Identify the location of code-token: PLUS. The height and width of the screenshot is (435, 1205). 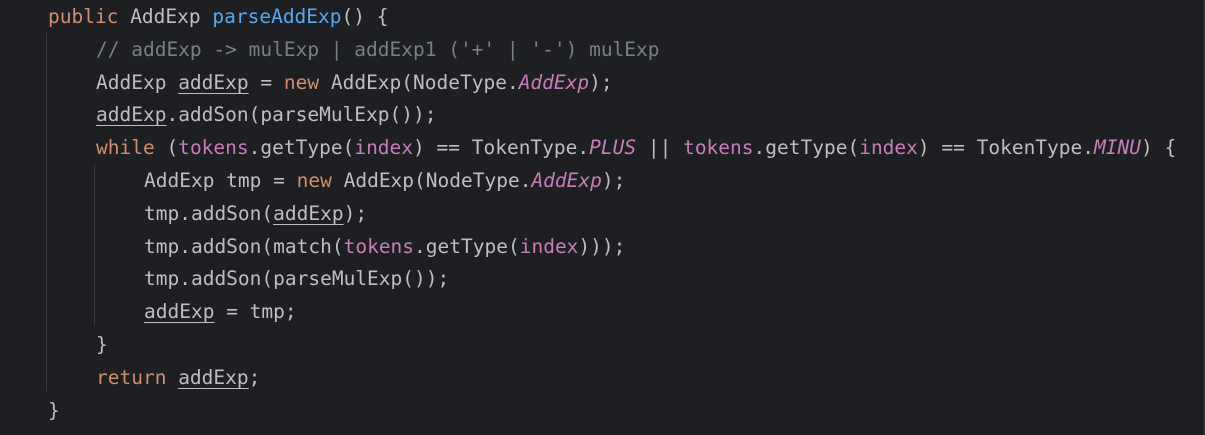
(613, 148).